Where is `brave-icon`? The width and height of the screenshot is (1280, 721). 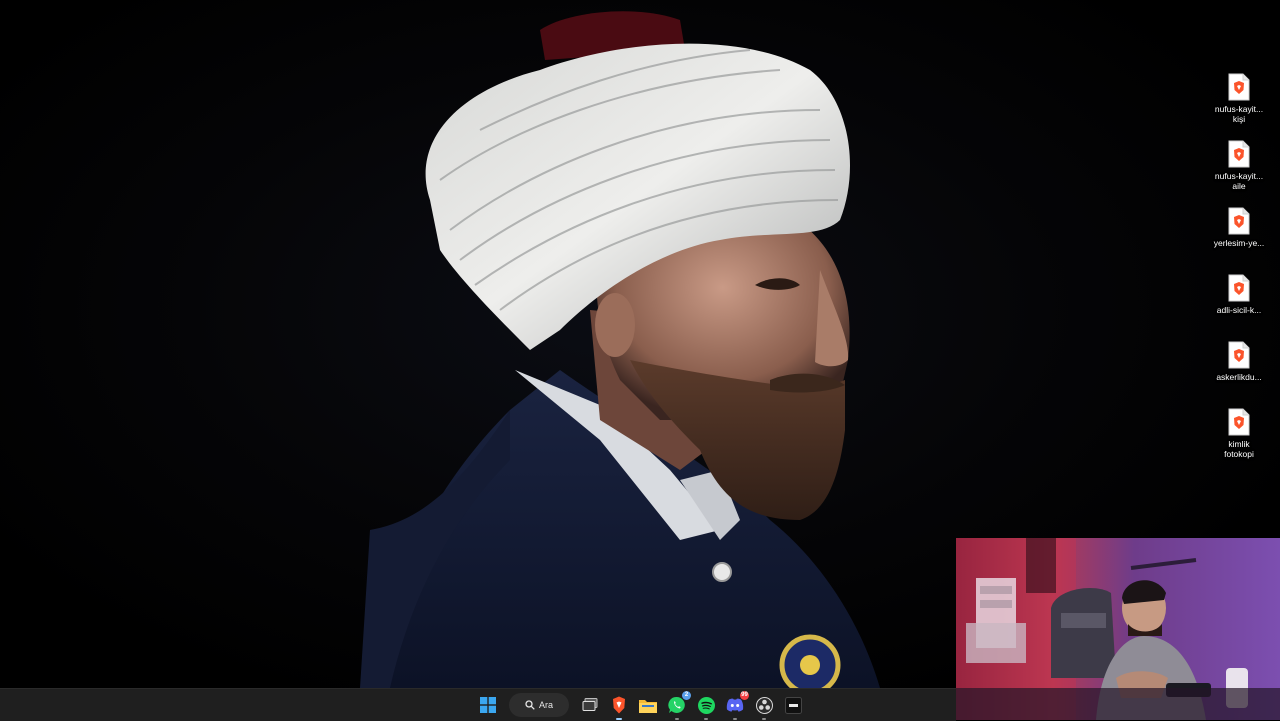
brave-icon is located at coordinates (619, 705).